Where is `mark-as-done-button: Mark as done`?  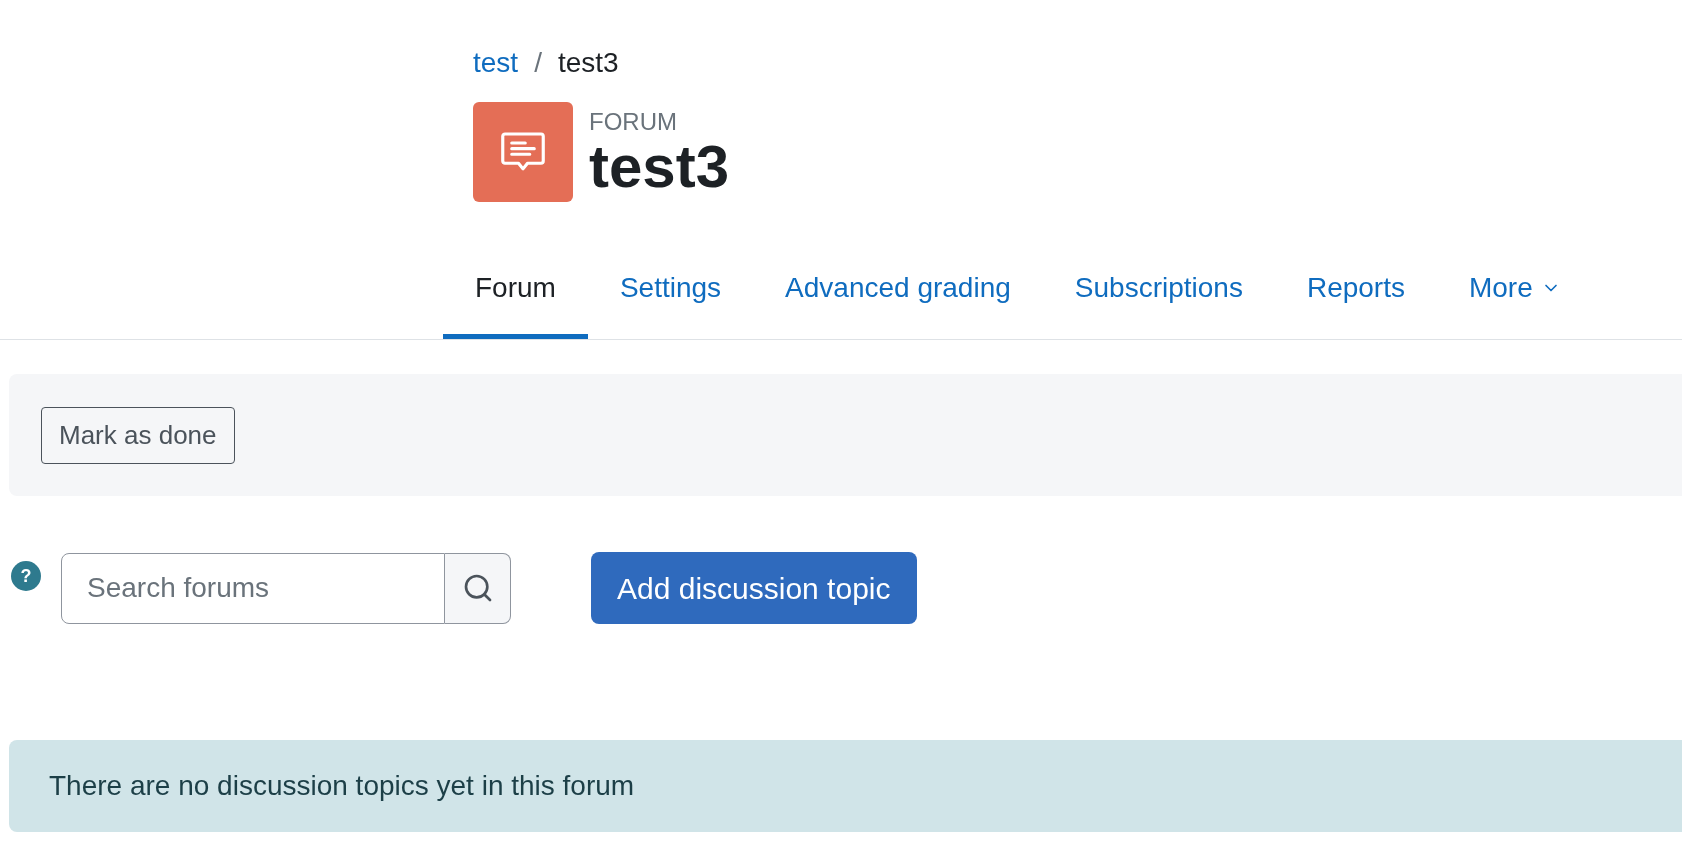 mark-as-done-button: Mark as done is located at coordinates (138, 435).